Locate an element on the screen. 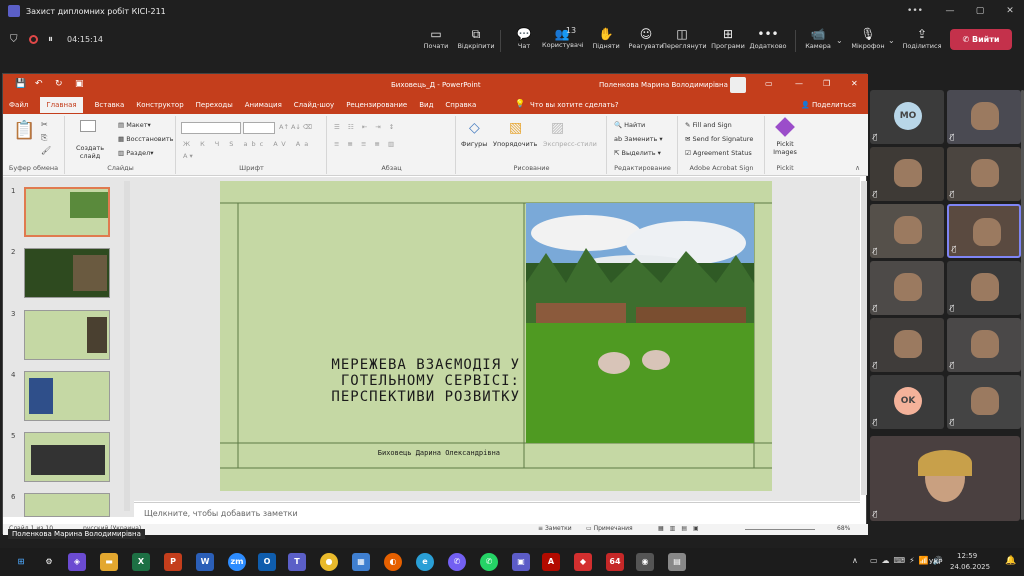 The height and width of the screenshot is (576, 1024). more-icon: ••• is located at coordinates (915, 11).